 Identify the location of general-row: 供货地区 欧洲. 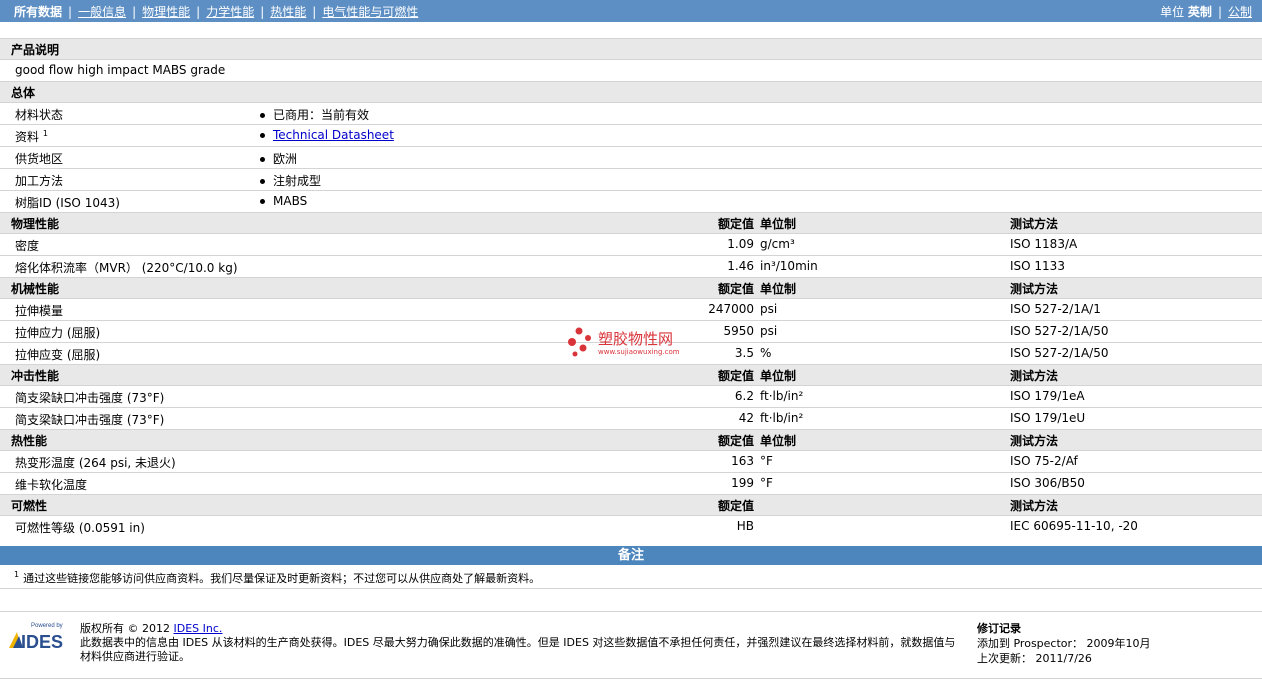
(631, 157).